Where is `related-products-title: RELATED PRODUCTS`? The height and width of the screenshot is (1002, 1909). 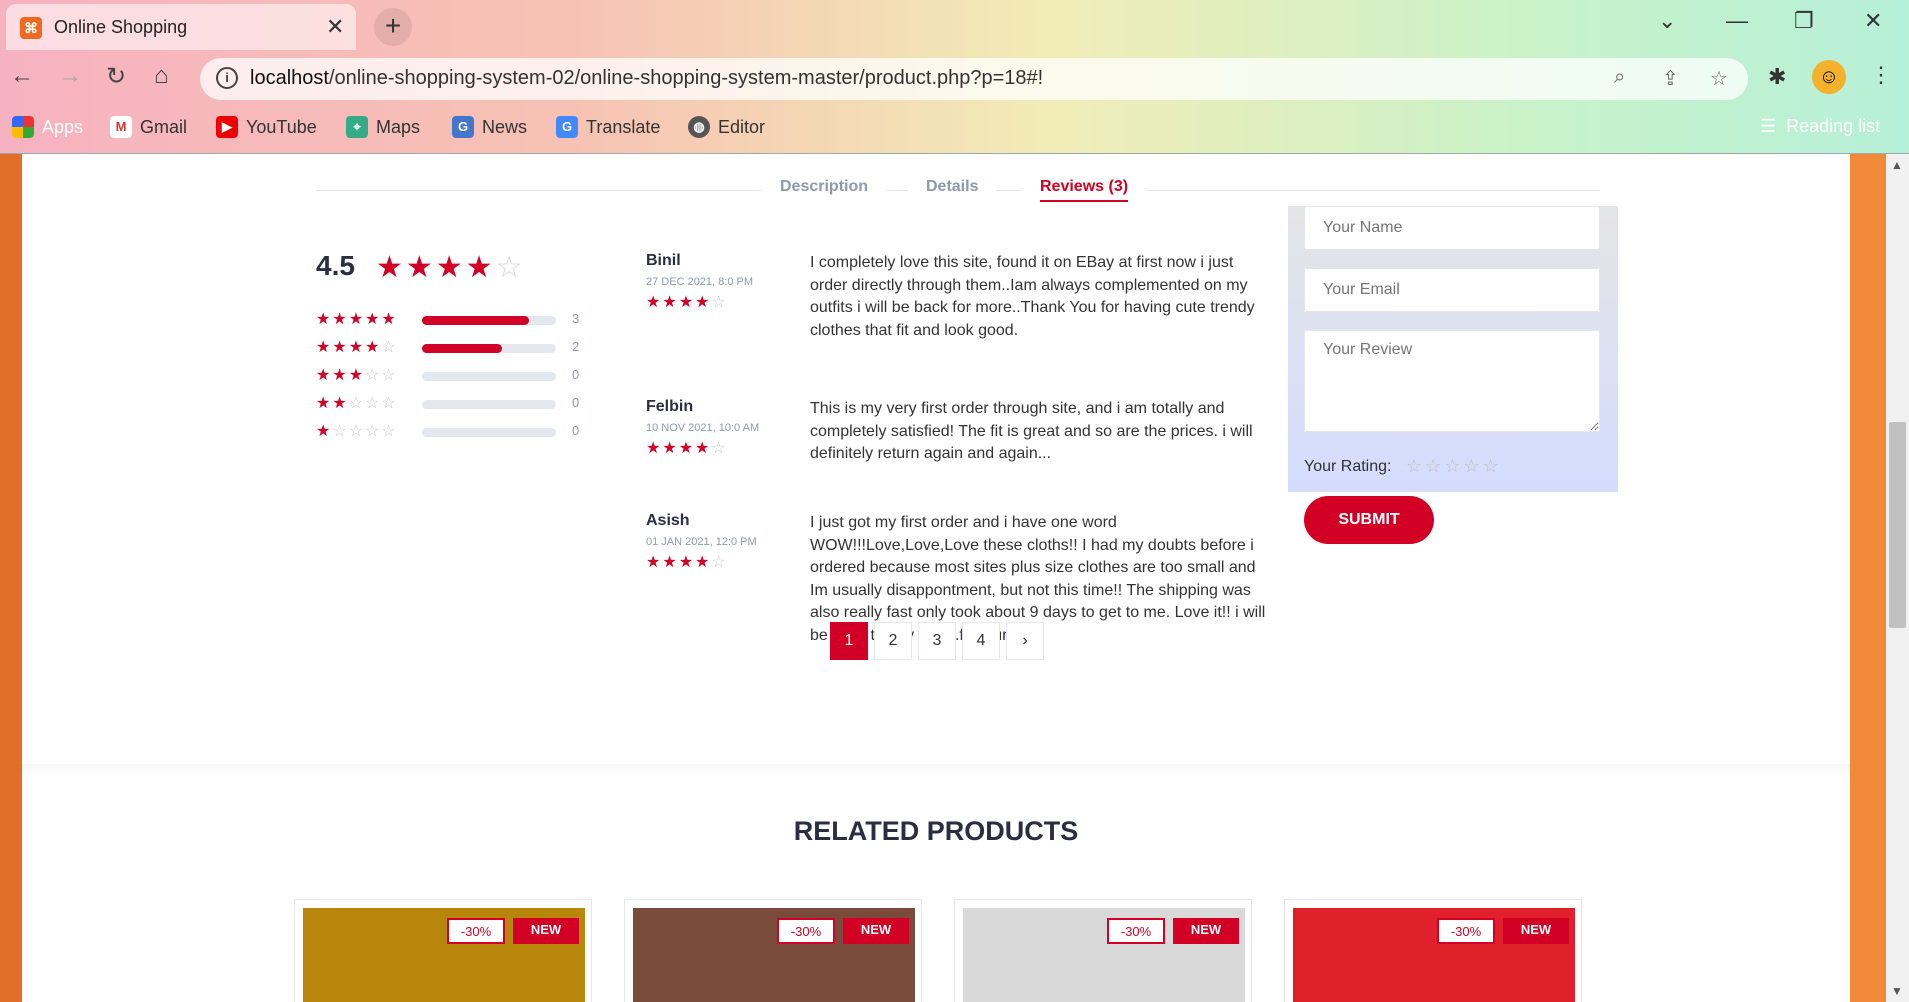 related-products-title: RELATED PRODUCTS is located at coordinates (936, 831).